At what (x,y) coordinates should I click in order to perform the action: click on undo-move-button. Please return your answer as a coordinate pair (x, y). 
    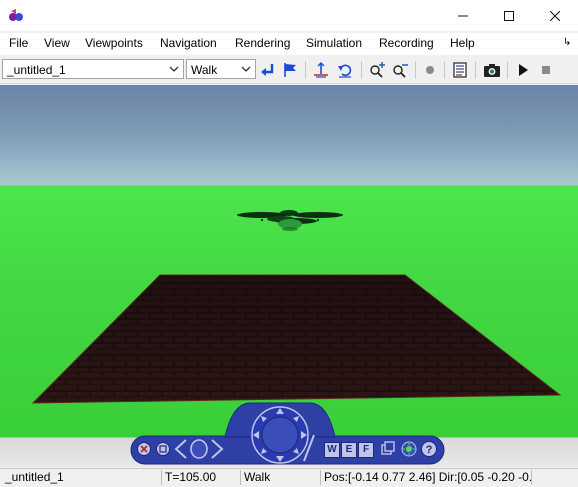
    Looking at the image, I should click on (345, 70).